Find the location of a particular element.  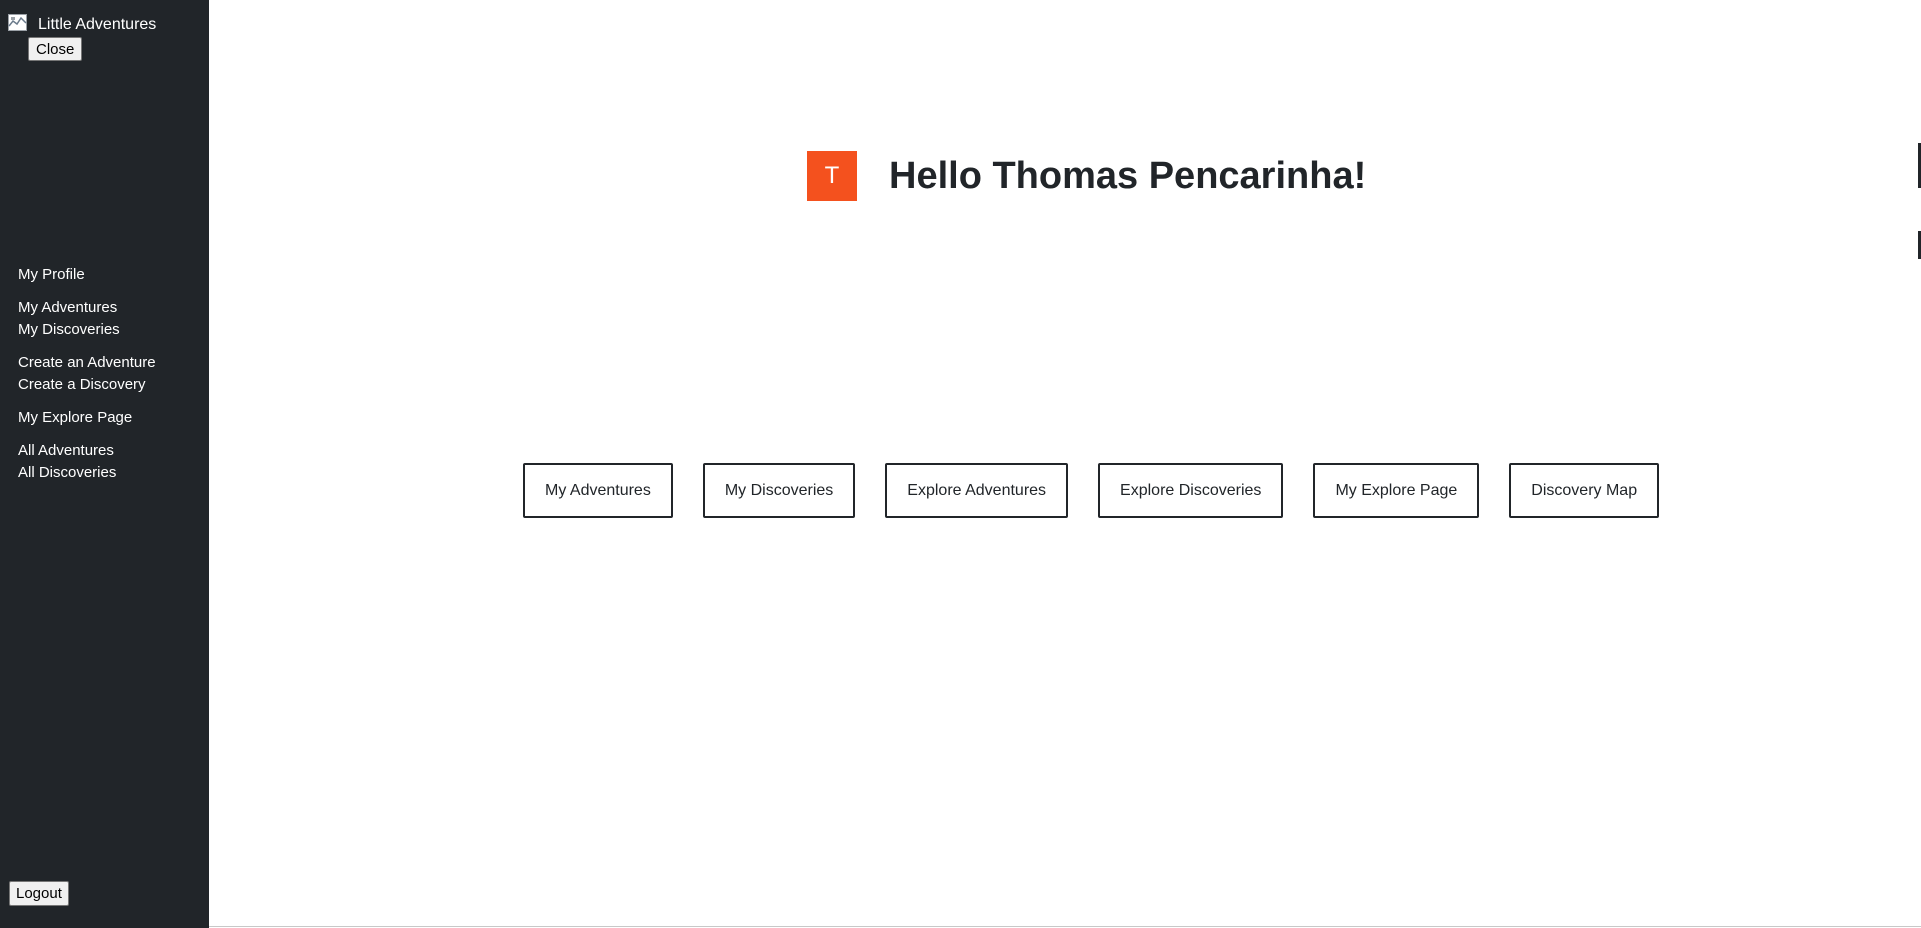

brand: Little Adventures is located at coordinates (82, 22).